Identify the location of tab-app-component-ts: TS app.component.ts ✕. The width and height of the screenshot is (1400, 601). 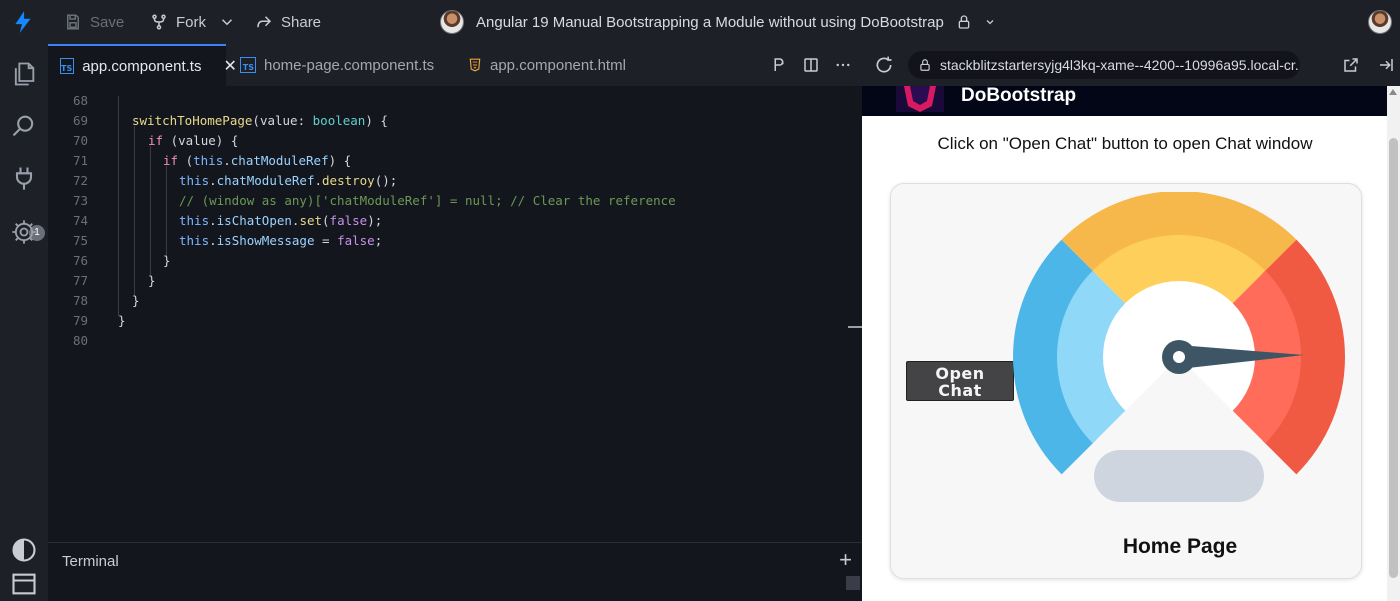
(142, 65).